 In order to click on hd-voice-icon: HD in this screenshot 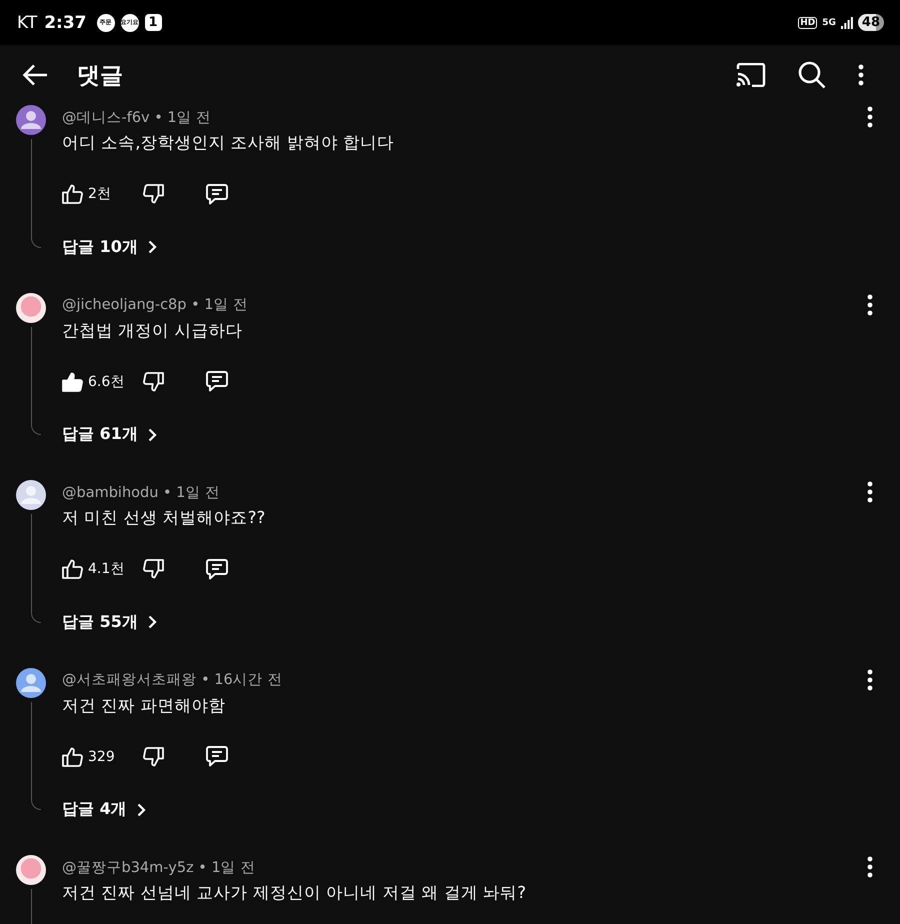, I will do `click(808, 22)`.